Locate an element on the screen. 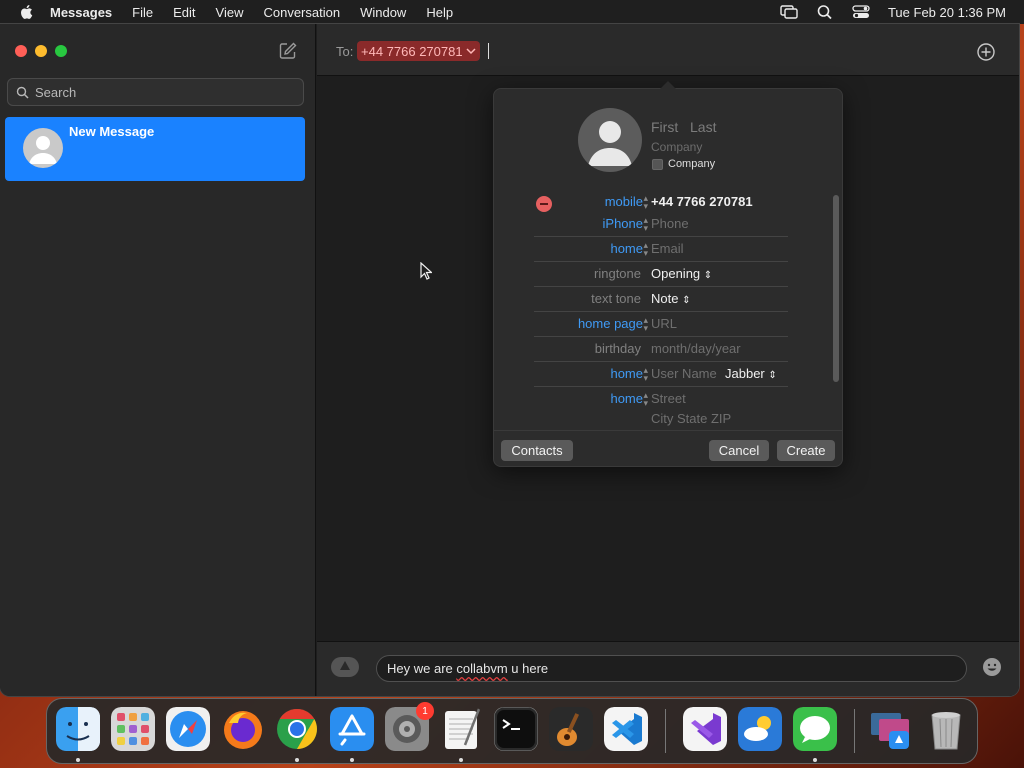  avatar is located at coordinates (43, 148).